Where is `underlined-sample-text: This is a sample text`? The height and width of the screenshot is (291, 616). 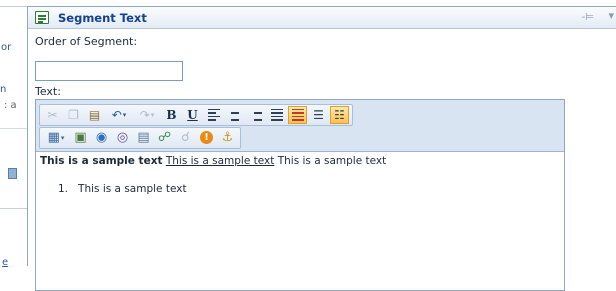
underlined-sample-text: This is a sample text is located at coordinates (220, 161).